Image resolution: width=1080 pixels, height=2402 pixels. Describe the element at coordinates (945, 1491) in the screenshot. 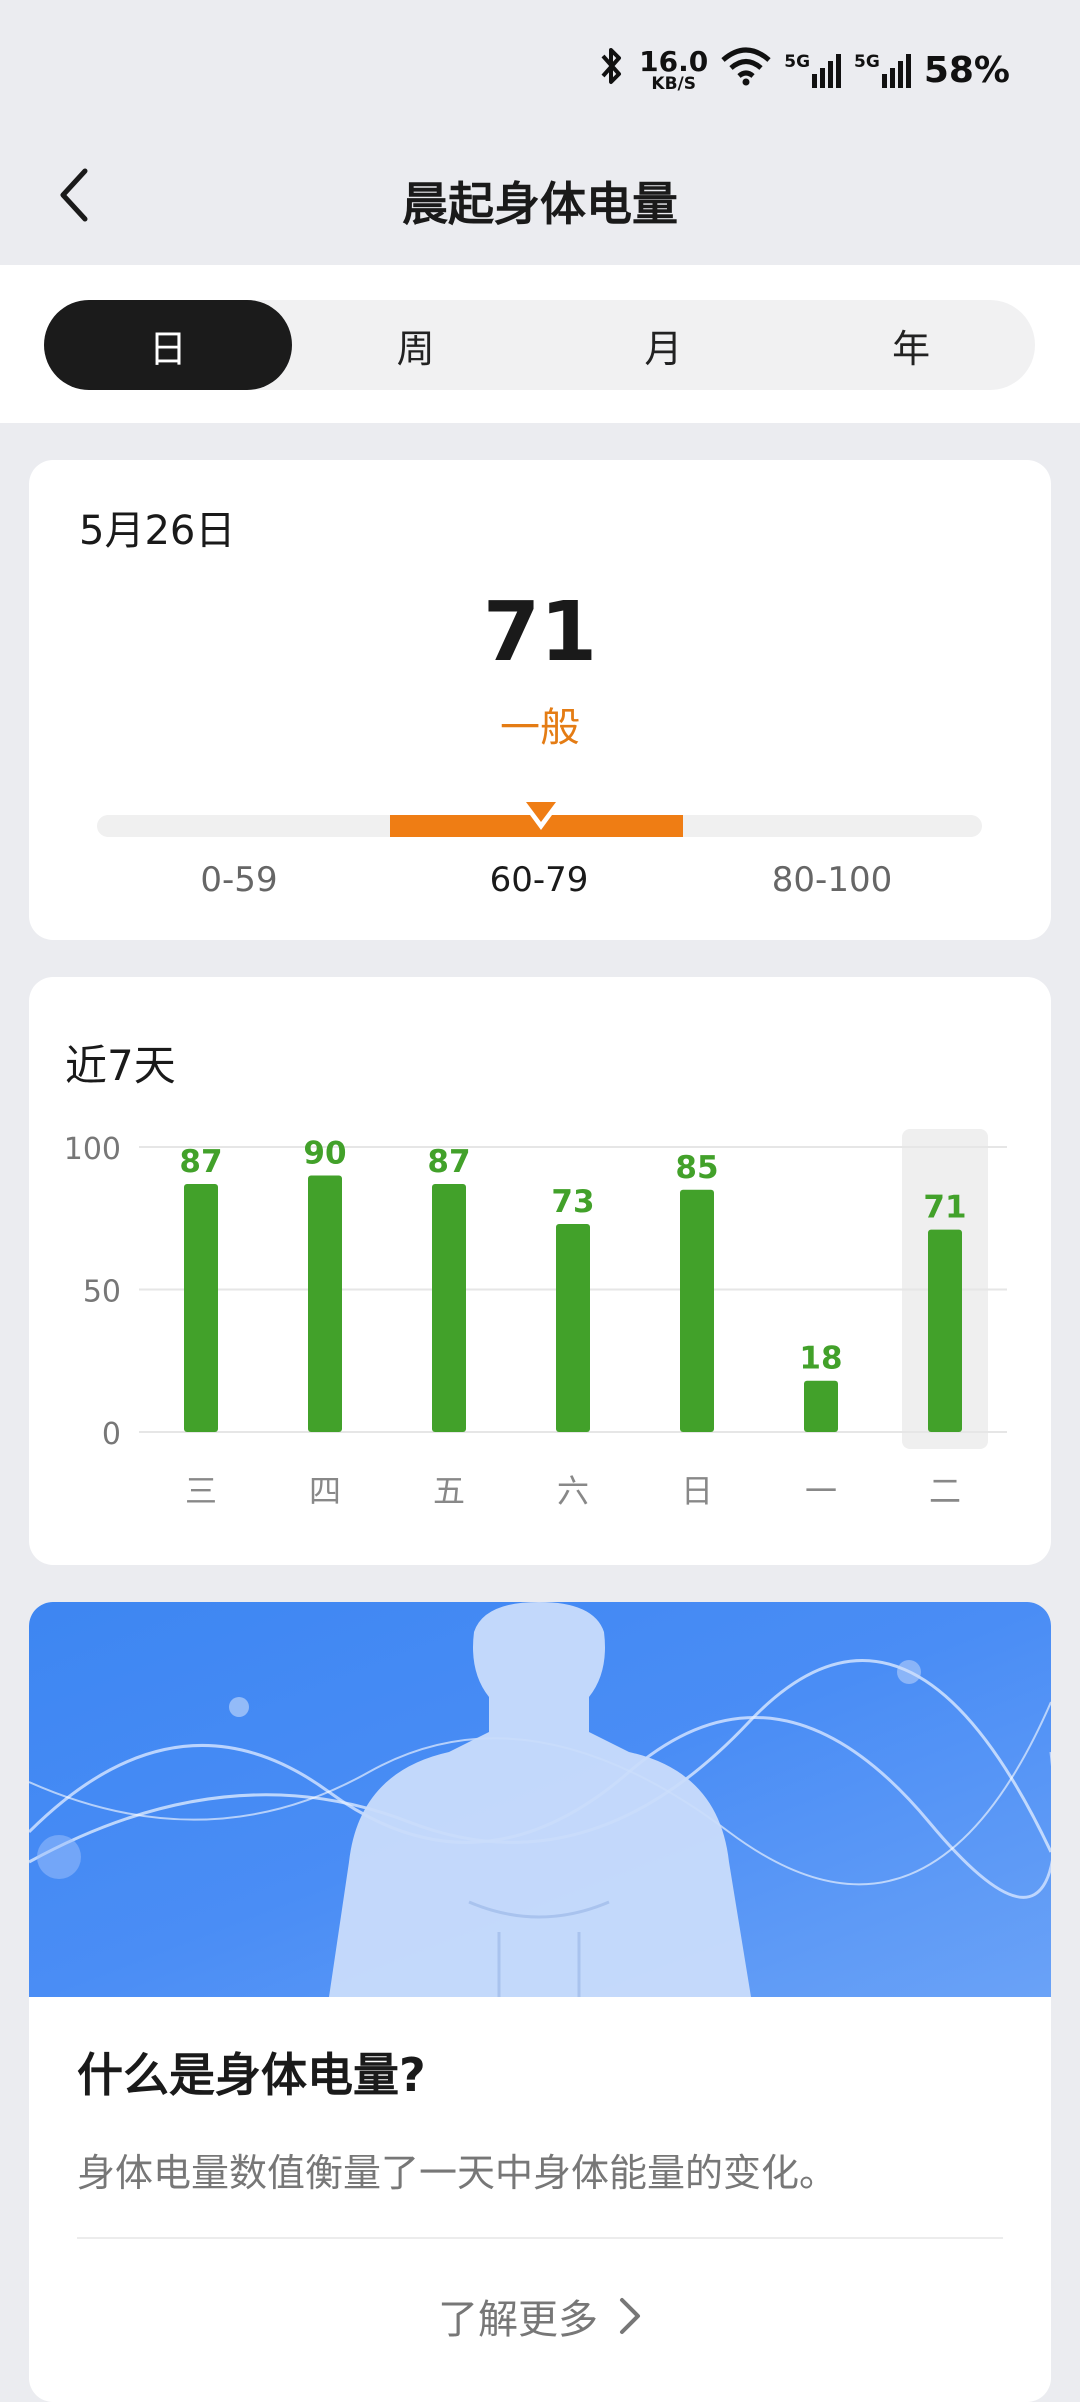

I see `x-tick-label: 二` at that location.